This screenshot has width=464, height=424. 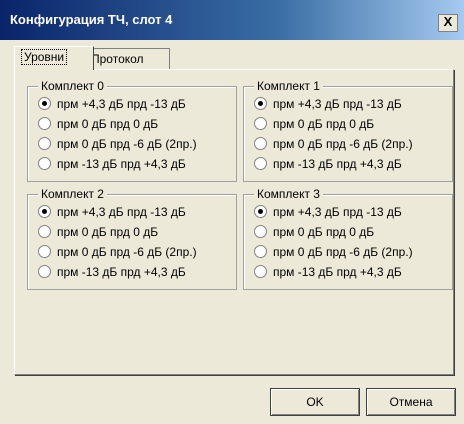 I want to click on tab-protocol-label: Протокол, so click(x=117, y=59).